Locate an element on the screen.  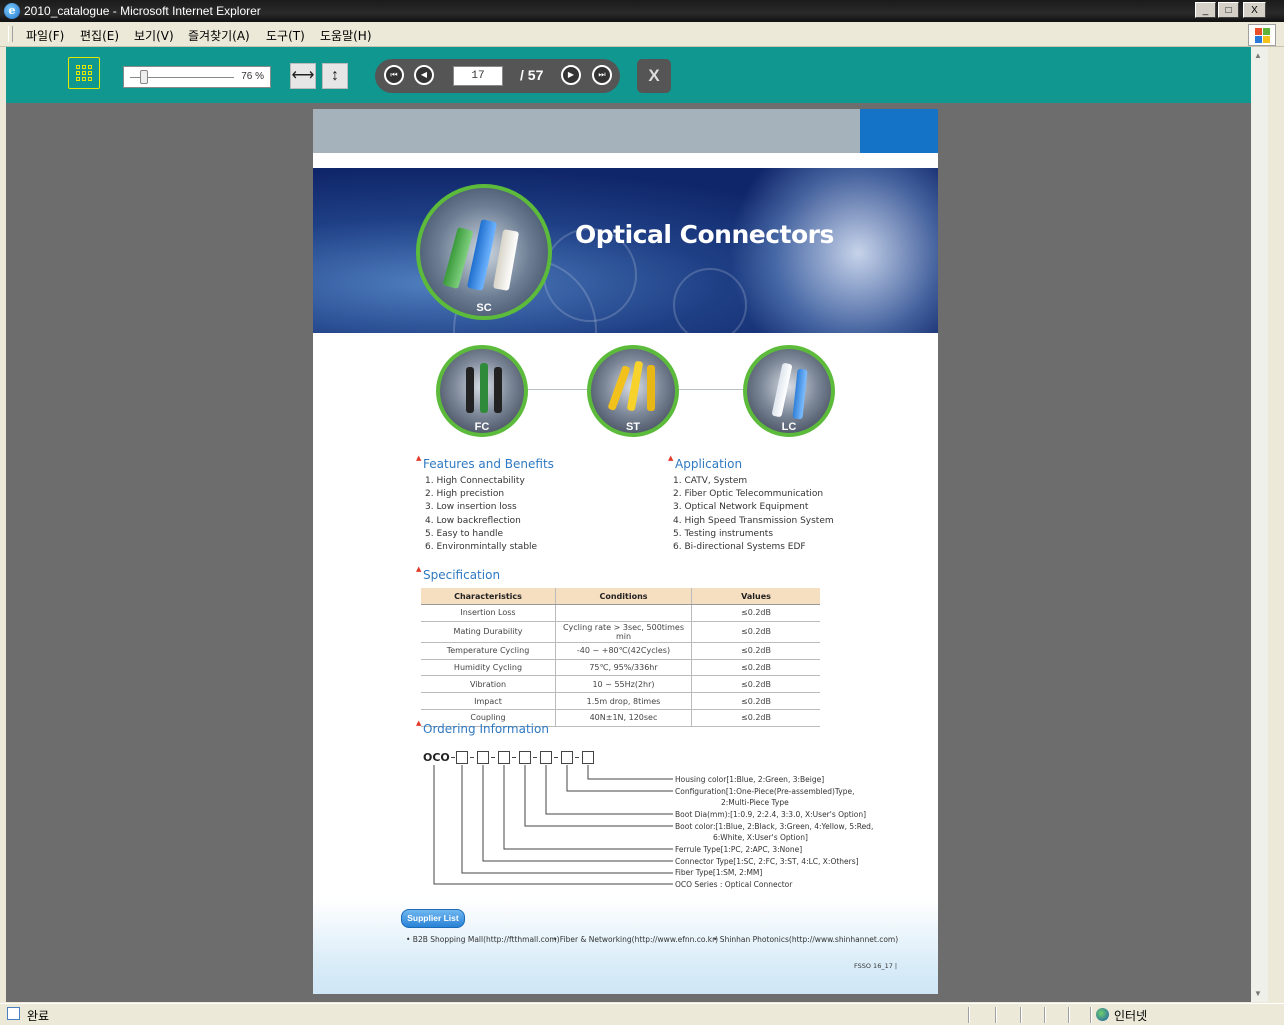
menu-tools: 도구(T) is located at coordinates (285, 35).